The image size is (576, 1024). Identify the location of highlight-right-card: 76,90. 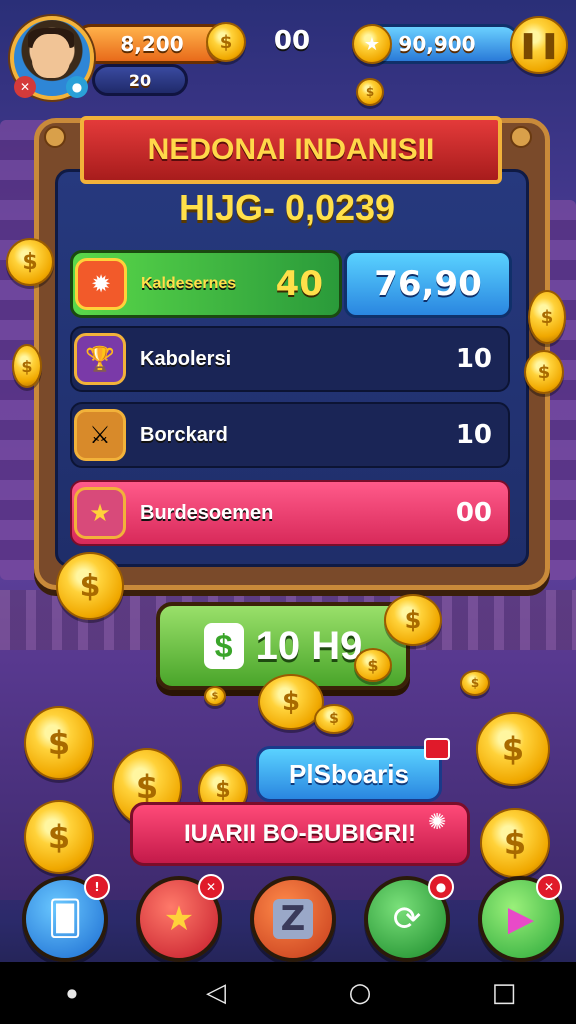
(428, 284).